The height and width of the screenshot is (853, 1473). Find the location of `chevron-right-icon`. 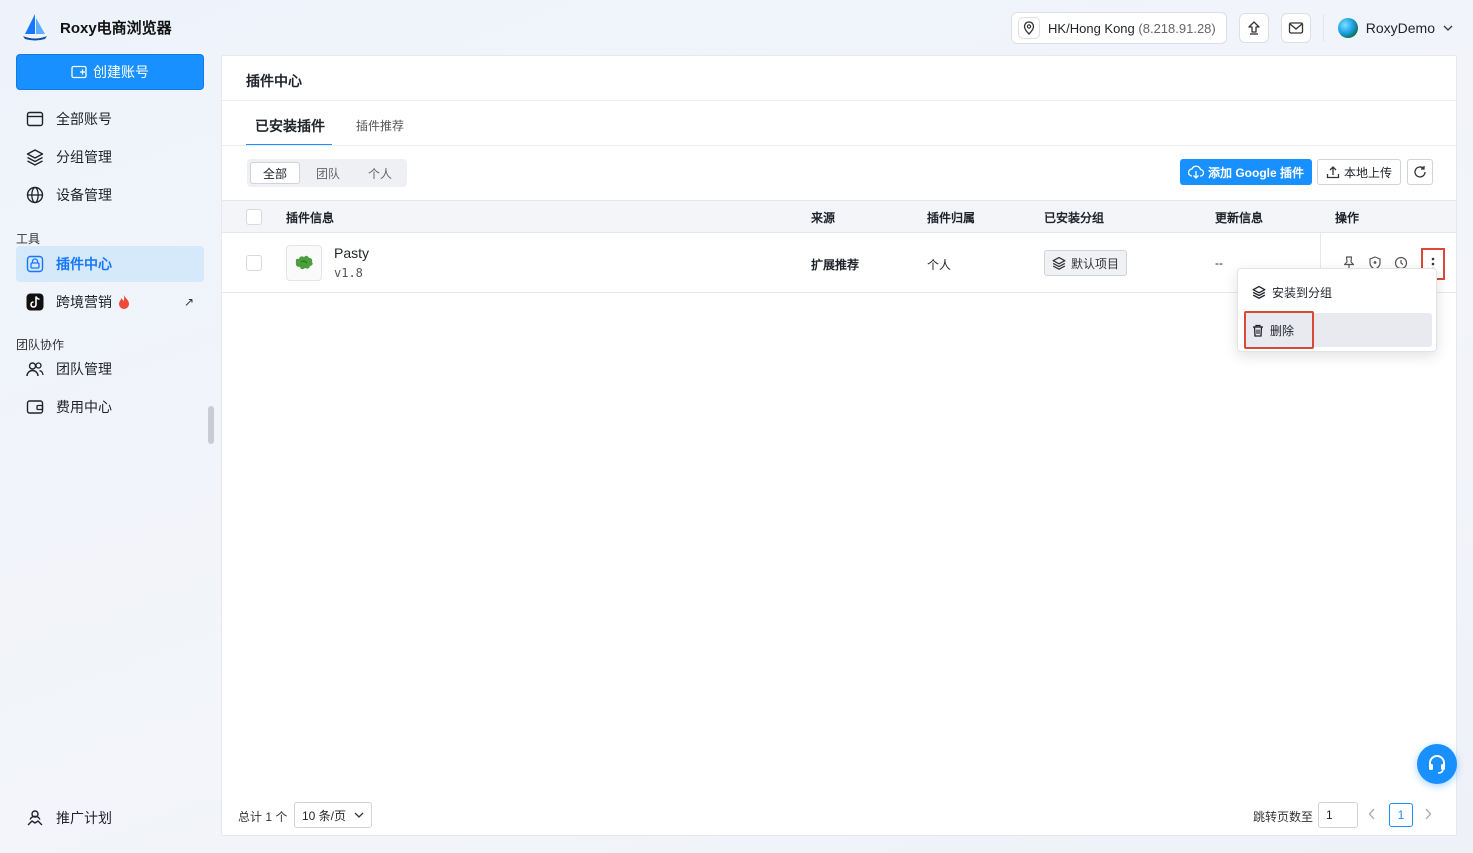

chevron-right-icon is located at coordinates (1428, 814).